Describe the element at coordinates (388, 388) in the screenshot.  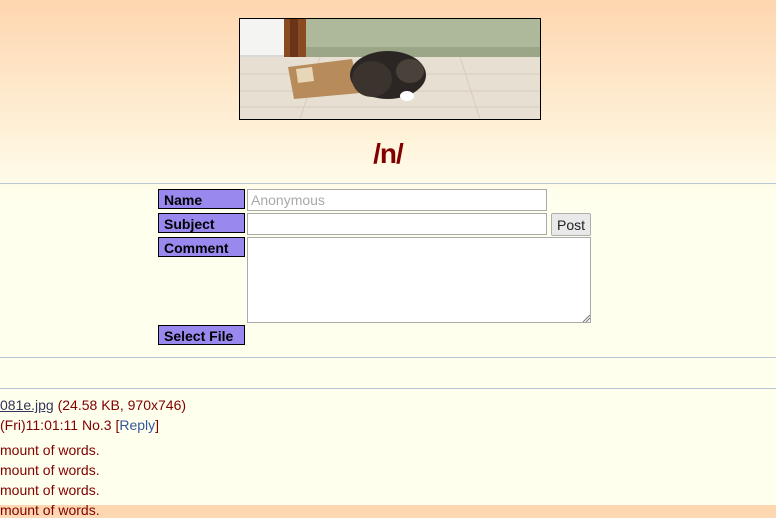
I see `thread-divider` at that location.